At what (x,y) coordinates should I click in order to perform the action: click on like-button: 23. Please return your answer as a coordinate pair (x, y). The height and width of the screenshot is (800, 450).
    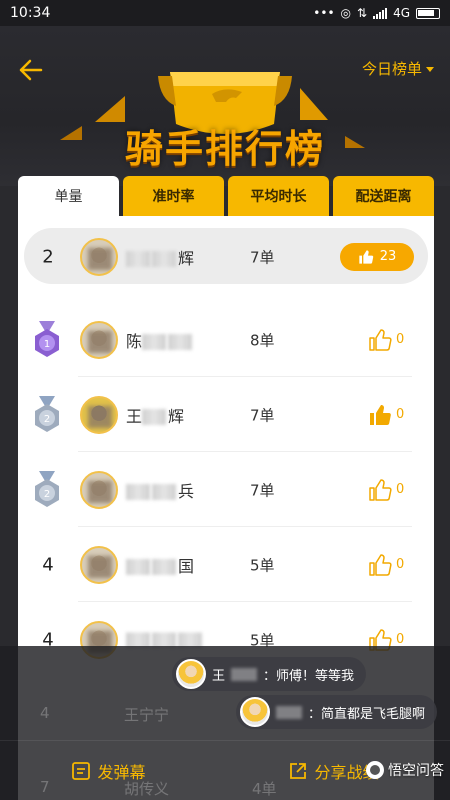
    Looking at the image, I should click on (377, 256).